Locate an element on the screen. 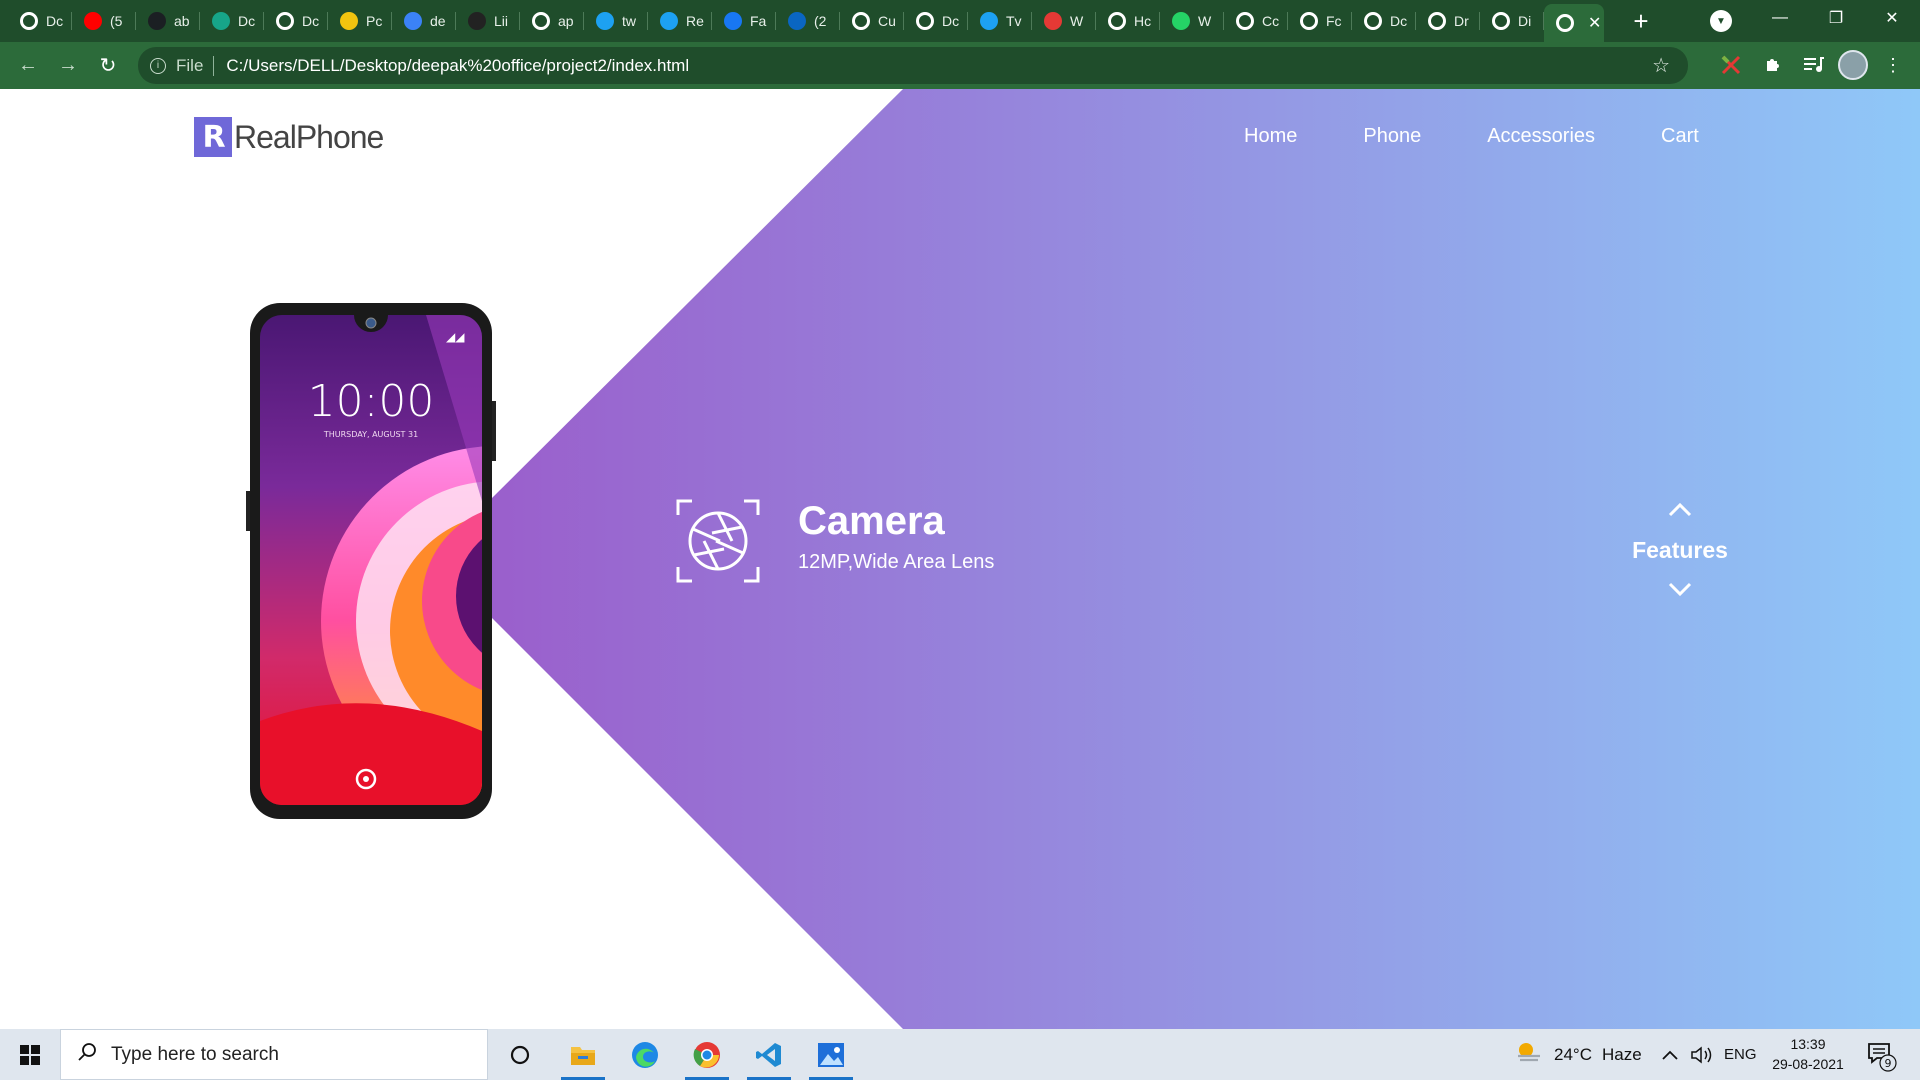 This screenshot has width=1920, height=1080. close-tab-icon: ✕ is located at coordinates (1594, 23).